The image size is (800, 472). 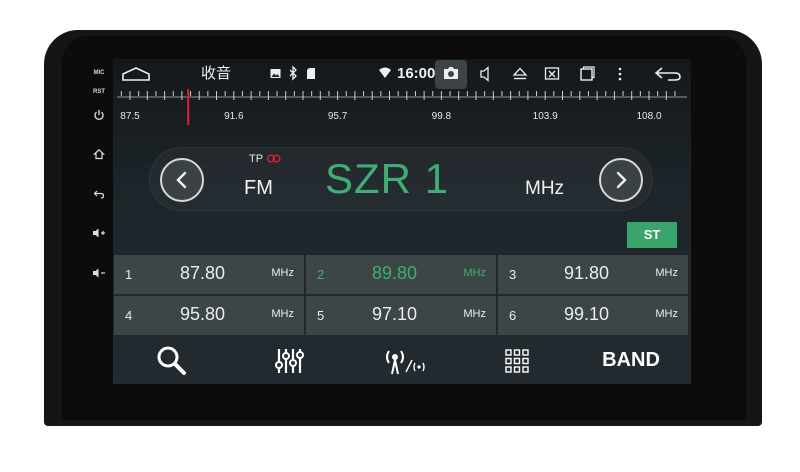 I want to click on more-icon, so click(x=620, y=74).